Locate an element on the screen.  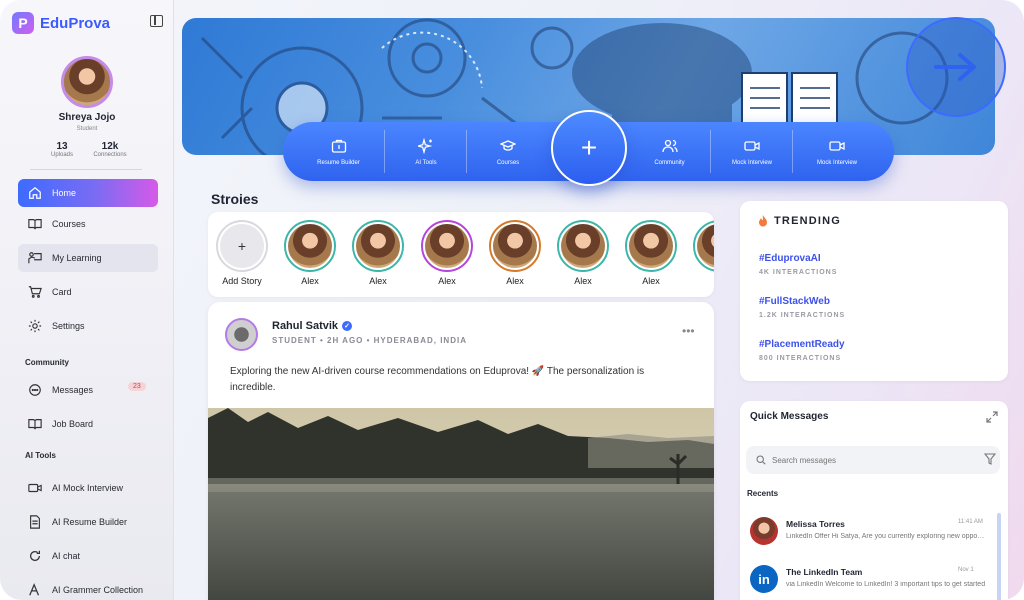
trending-count: 1.2K INTERACTIONS is located at coordinates (802, 315).